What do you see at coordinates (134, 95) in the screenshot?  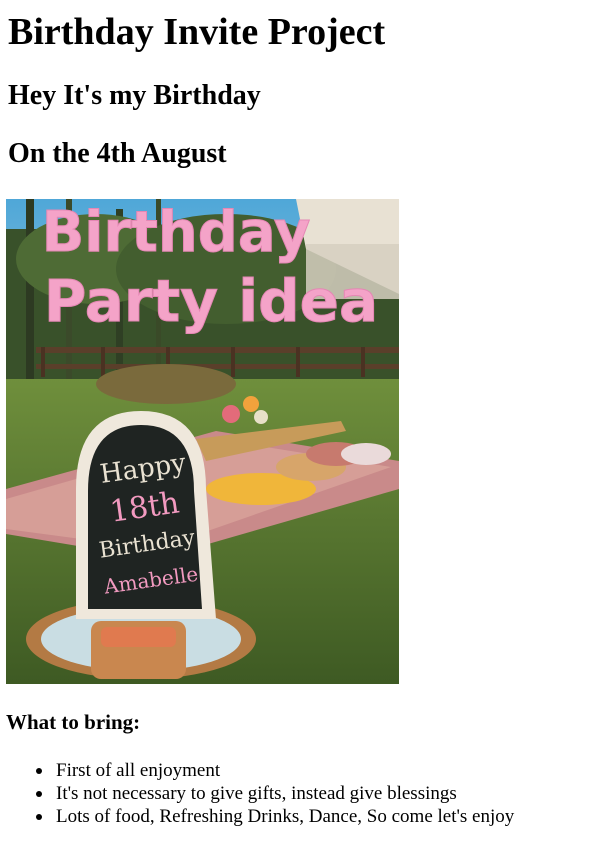 I see `birthday-greeting: Hey It's my Birthday` at bounding box center [134, 95].